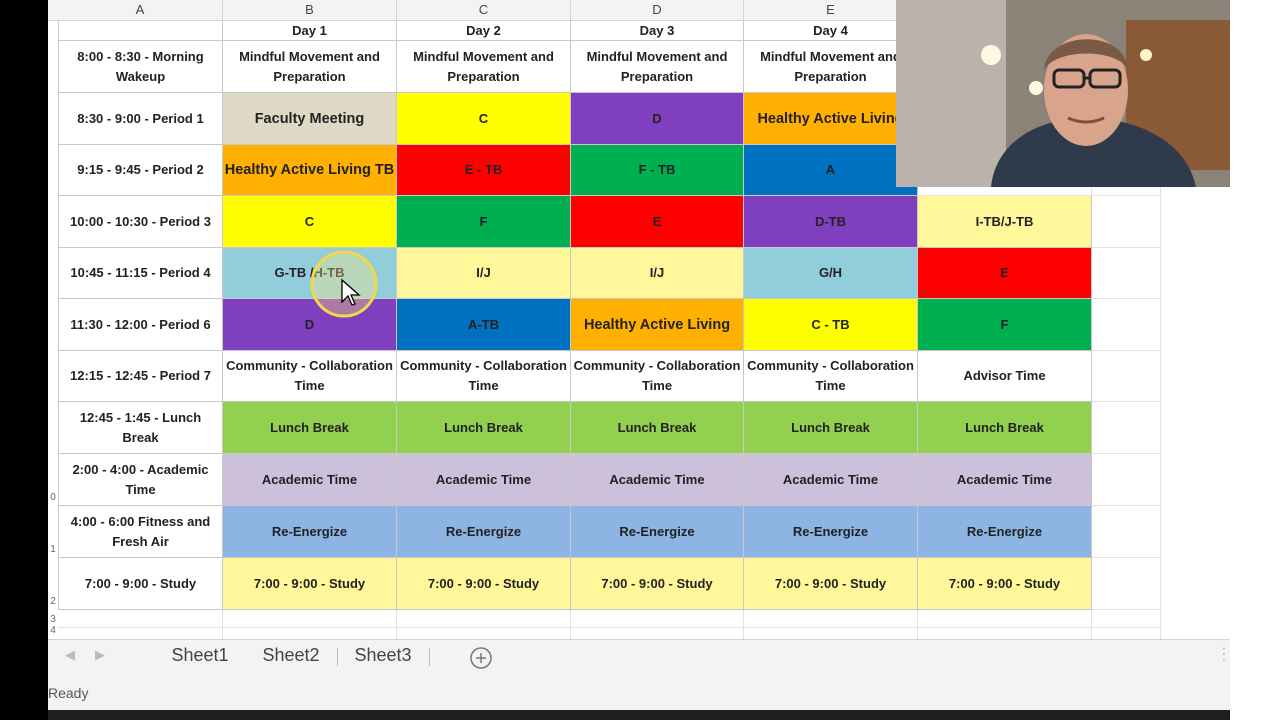  I want to click on time-slot-cell: 12:15 - 12:45 - Period 7, so click(140, 376).